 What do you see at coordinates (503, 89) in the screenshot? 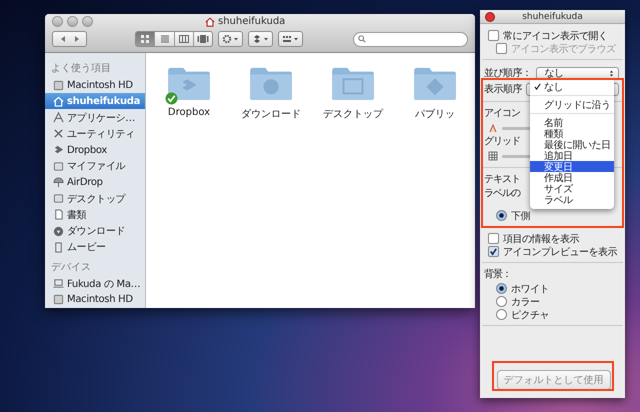
I see `field-label: 表示順序` at bounding box center [503, 89].